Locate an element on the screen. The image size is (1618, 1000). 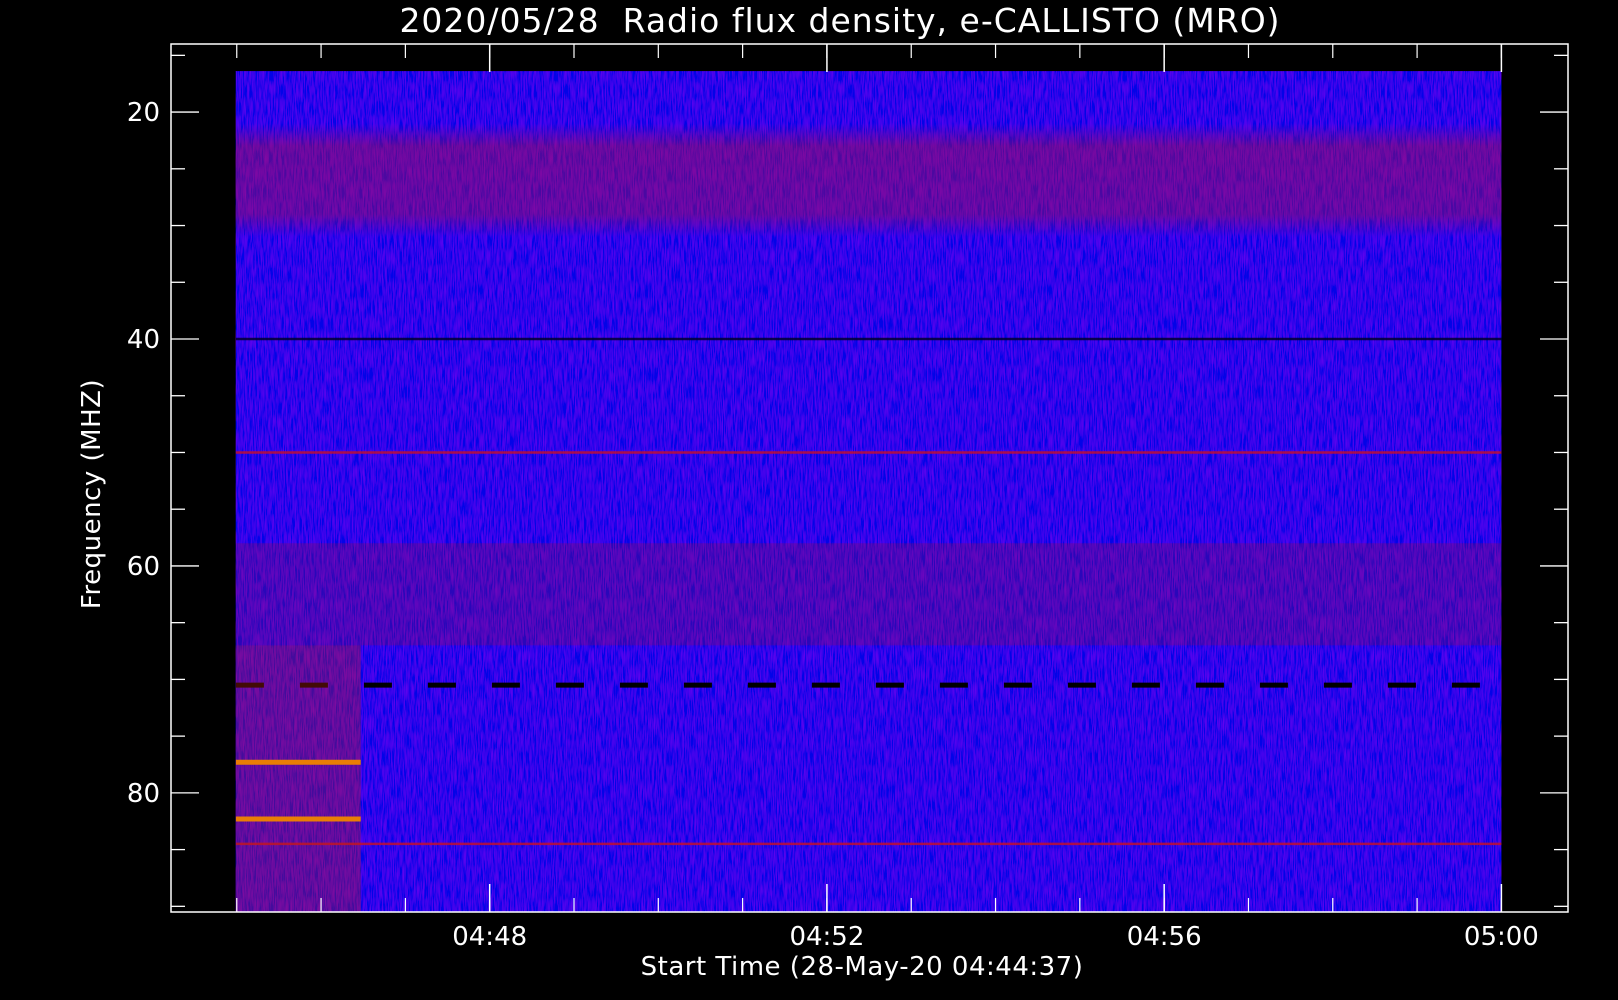
y-tick-label: 20 is located at coordinates (143, 113).